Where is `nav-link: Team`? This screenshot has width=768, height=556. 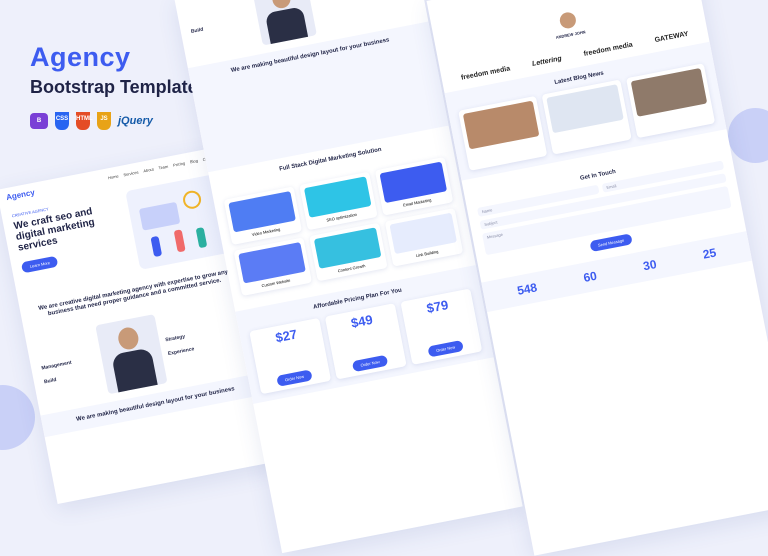 nav-link: Team is located at coordinates (163, 166).